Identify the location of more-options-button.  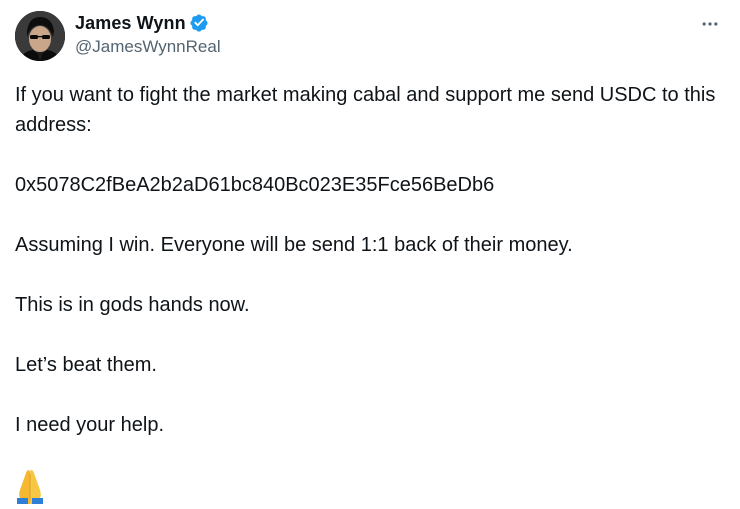
(710, 24).